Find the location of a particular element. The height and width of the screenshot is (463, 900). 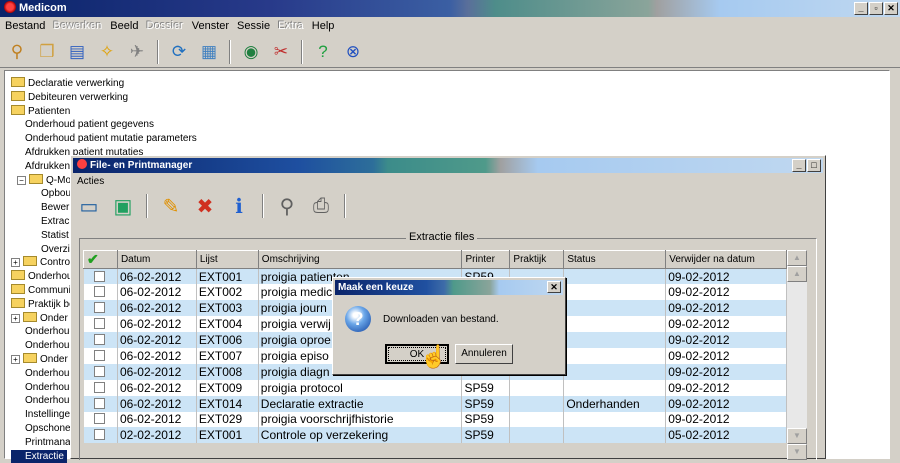

filemanager-toolbar: ▭ ▣ ✎ ✖ ℹ ⚲ ⎙ is located at coordinates (212, 206).